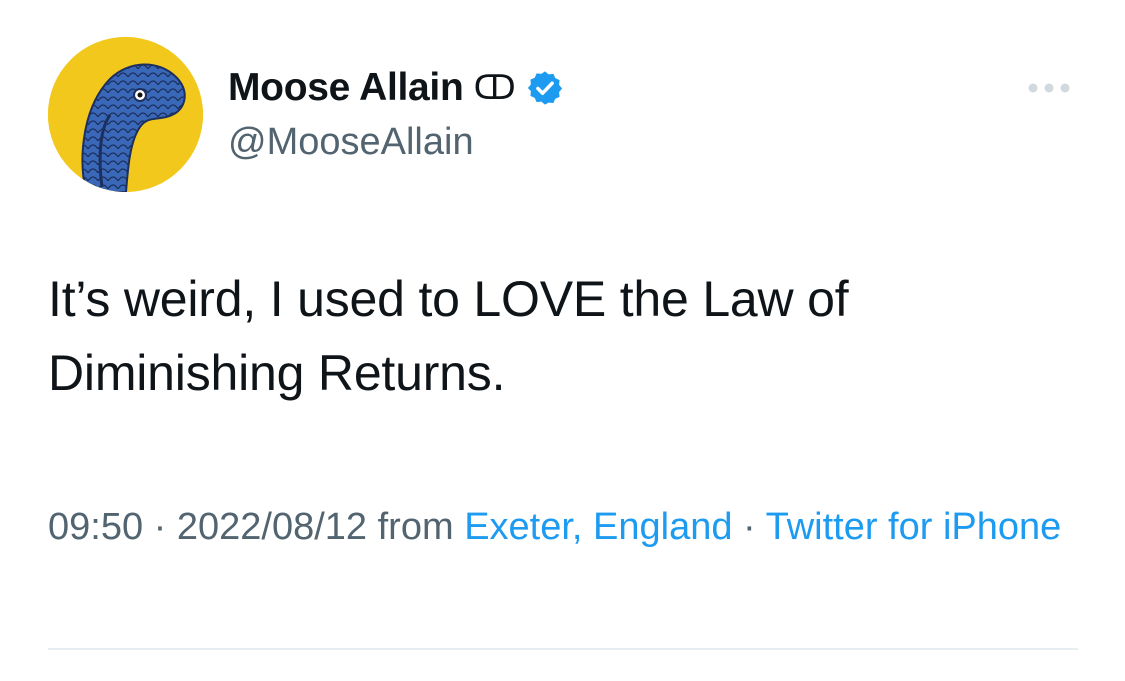 The image size is (1125, 681). I want to click on location-link: Exeter, England, so click(598, 527).